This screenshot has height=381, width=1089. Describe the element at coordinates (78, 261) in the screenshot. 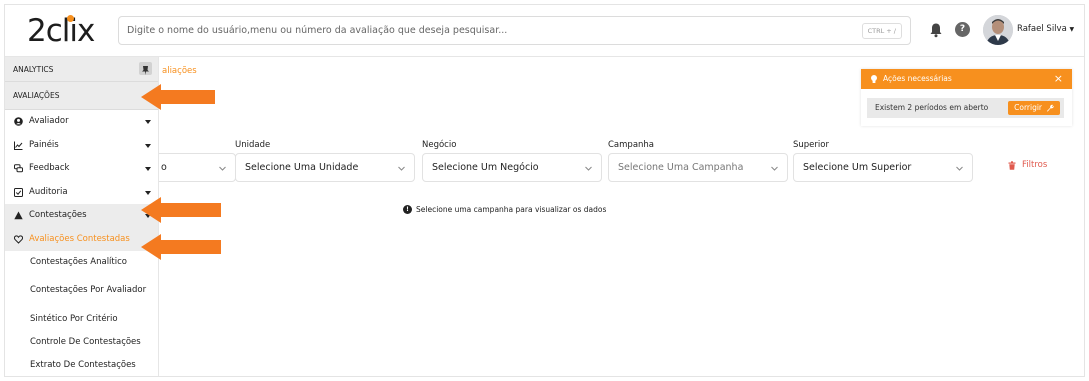

I see `sidebar-subitem-label: Contestações Analítico` at that location.